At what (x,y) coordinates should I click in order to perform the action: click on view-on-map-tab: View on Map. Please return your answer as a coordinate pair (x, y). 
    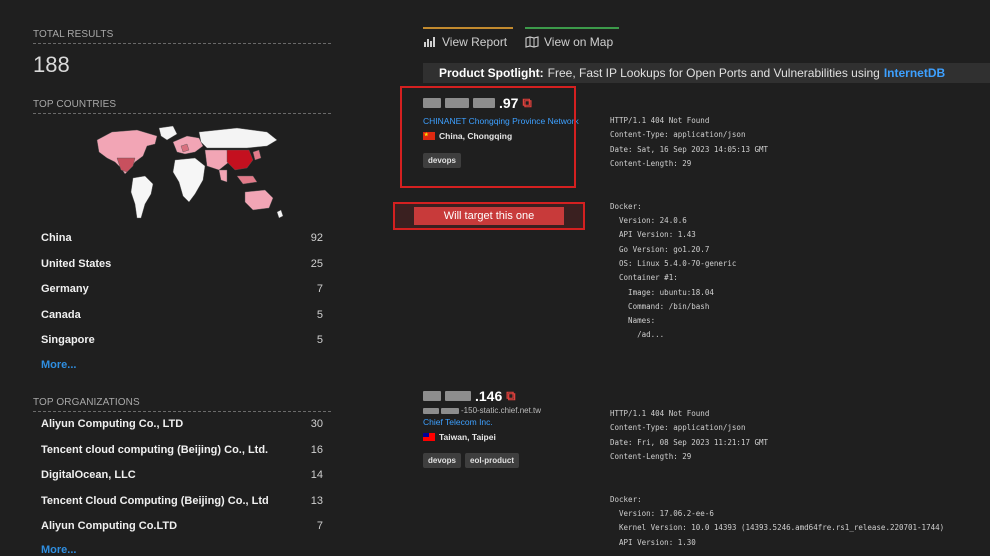
    Looking at the image, I should click on (572, 38).